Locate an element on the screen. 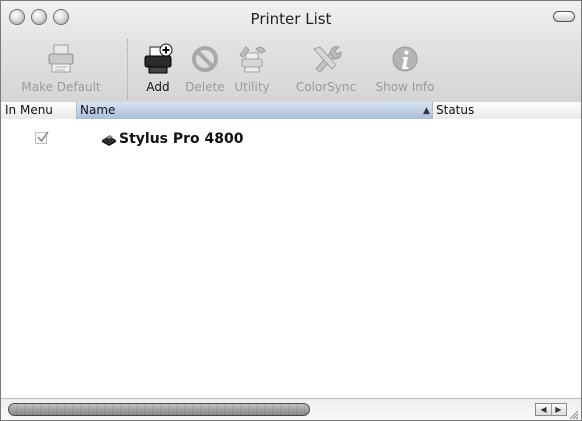  show-info-label: Show Info is located at coordinates (405, 87).